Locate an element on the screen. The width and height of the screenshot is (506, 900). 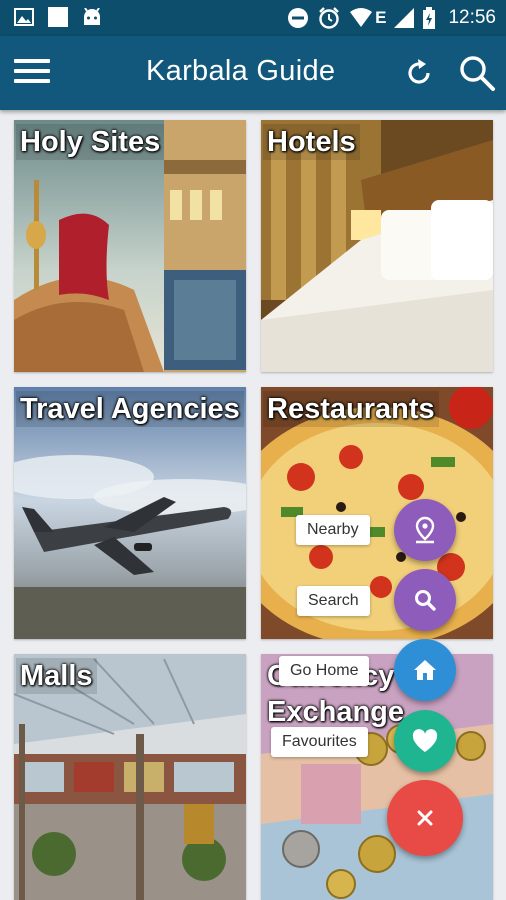
fab-close-button is located at coordinates (425, 818).